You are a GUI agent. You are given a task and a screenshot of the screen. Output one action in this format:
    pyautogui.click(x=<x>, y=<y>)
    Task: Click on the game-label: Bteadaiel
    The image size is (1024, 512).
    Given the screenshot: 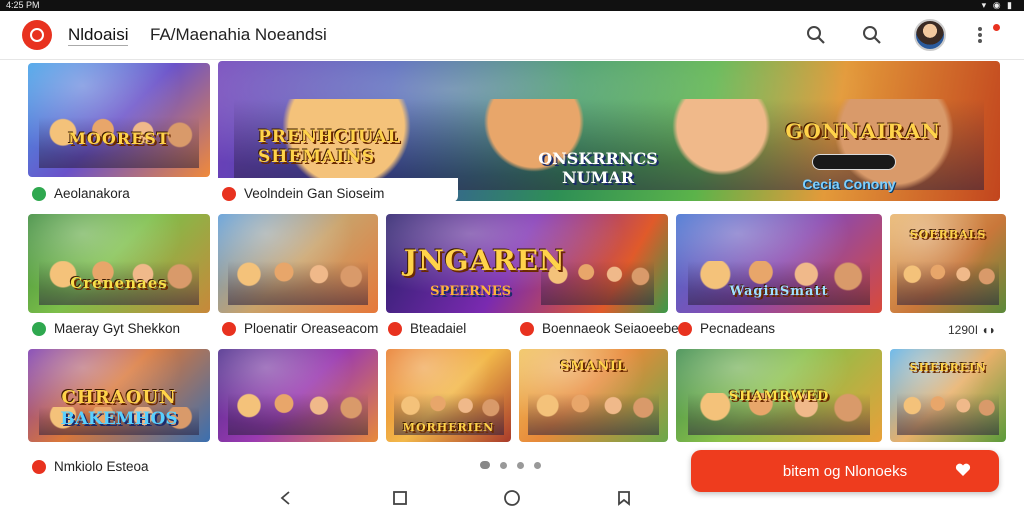 What is the action you would take?
    pyautogui.click(x=427, y=328)
    